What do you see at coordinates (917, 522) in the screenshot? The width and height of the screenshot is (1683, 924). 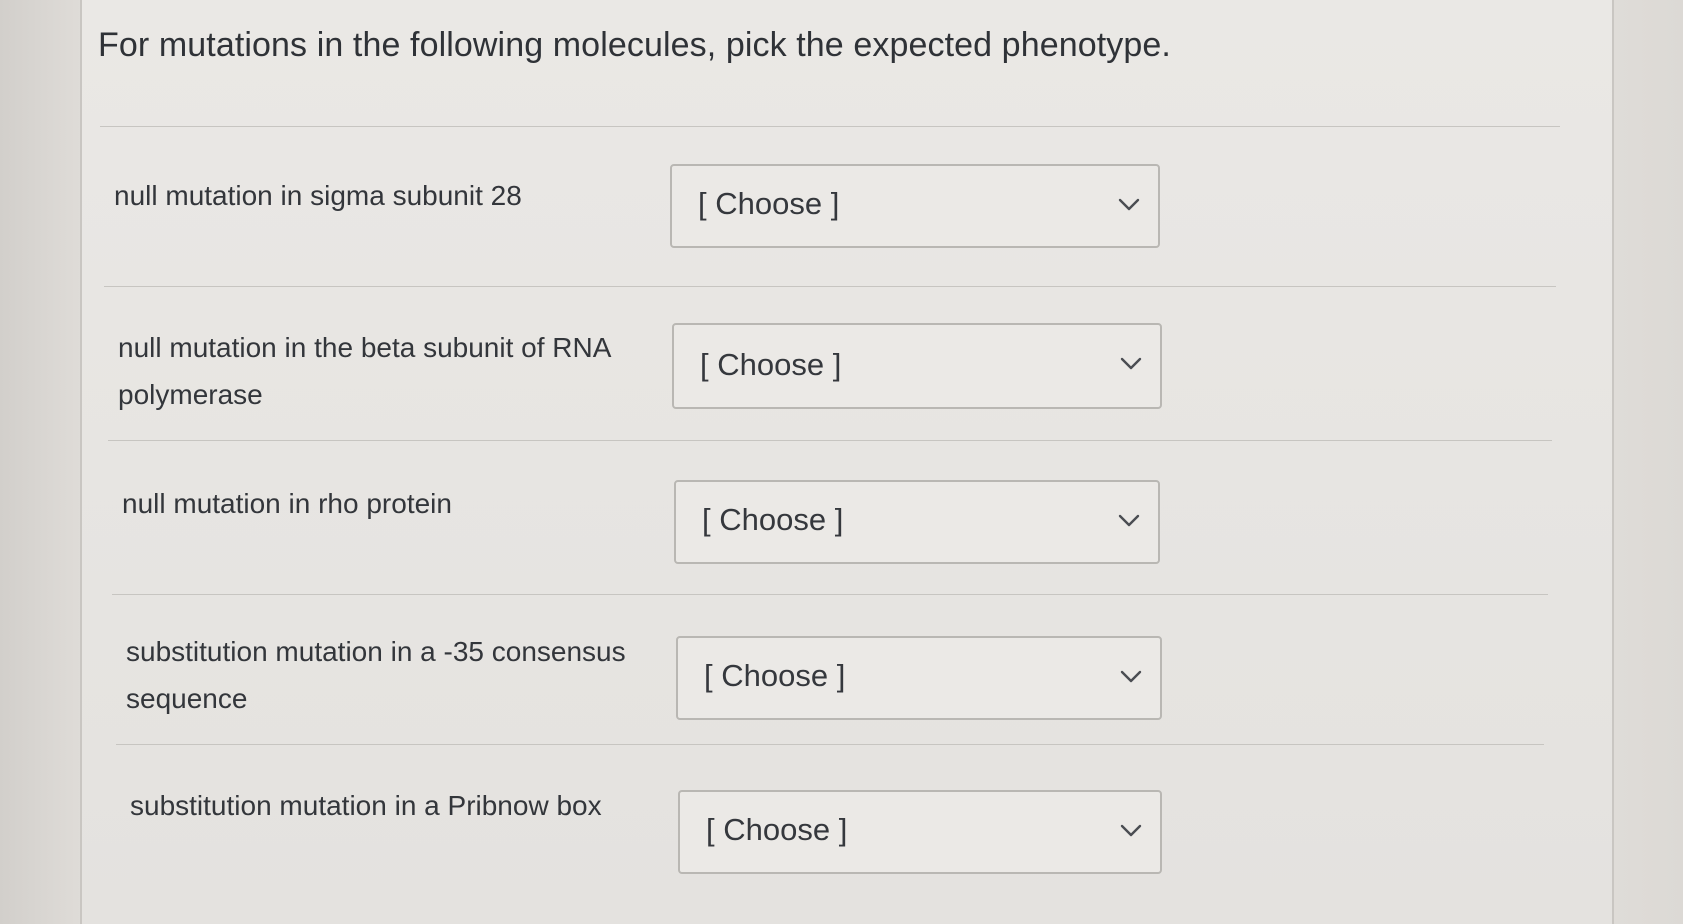 I see `phenotype-select-3: [ Choose ]` at bounding box center [917, 522].